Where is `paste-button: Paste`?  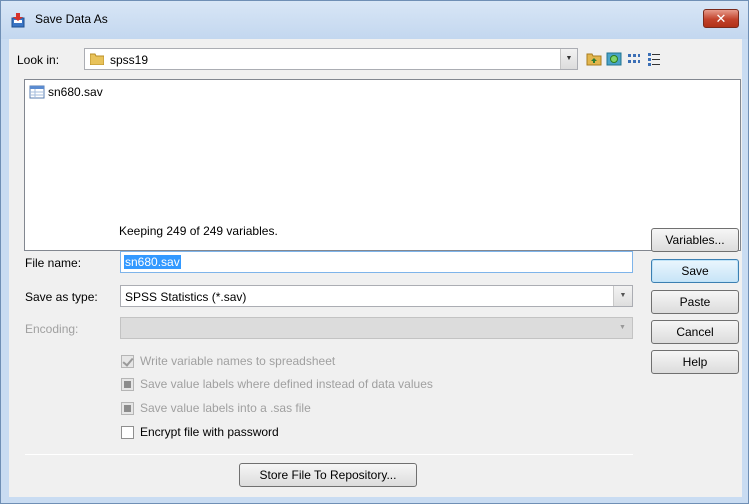 paste-button: Paste is located at coordinates (695, 302).